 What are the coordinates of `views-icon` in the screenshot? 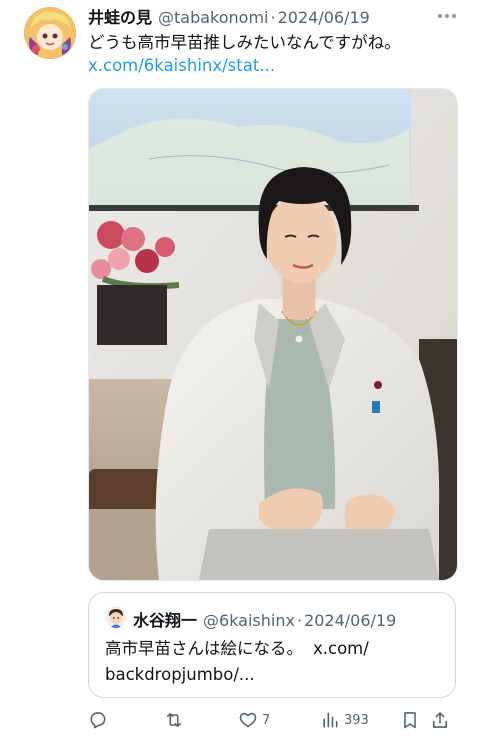 It's located at (330, 720).